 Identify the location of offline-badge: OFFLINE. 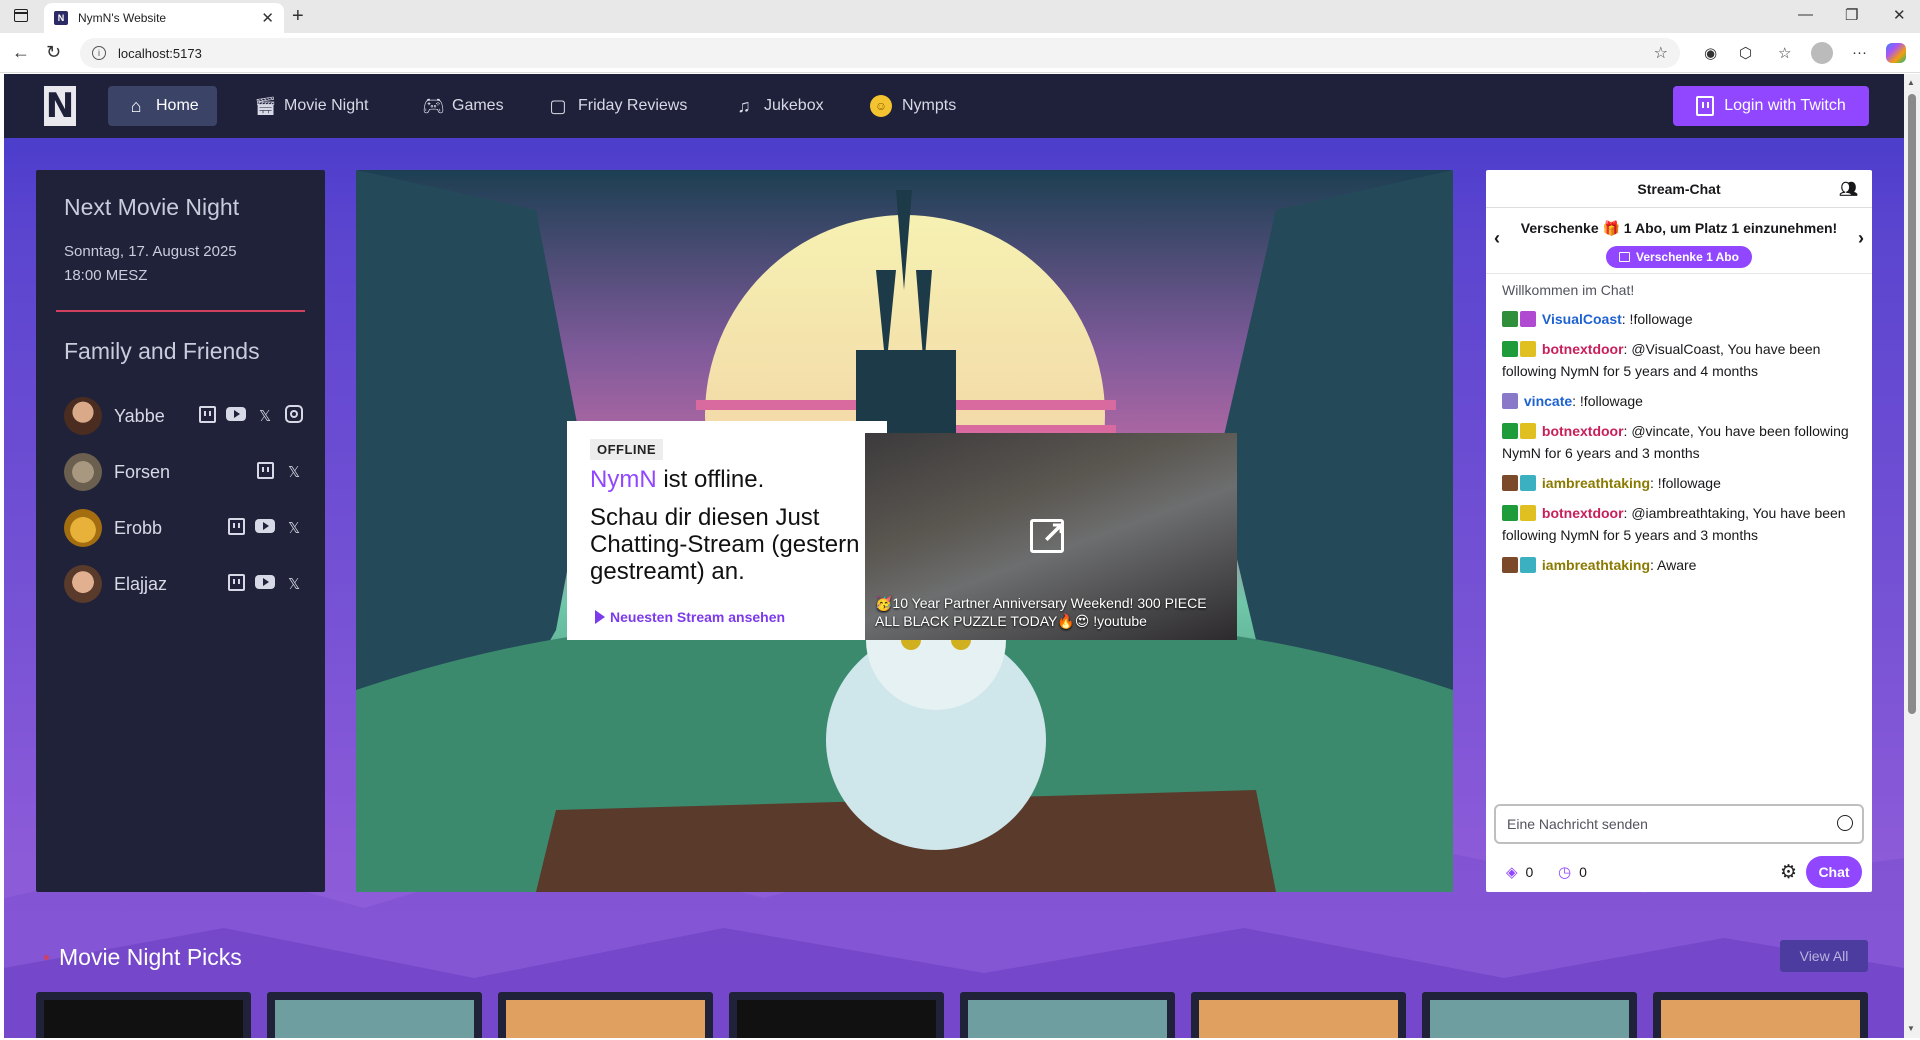
(627, 449).